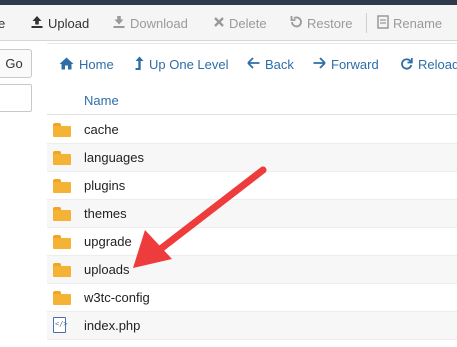  Describe the element at coordinates (355, 64) in the screenshot. I see `forward-label: Forward` at that location.